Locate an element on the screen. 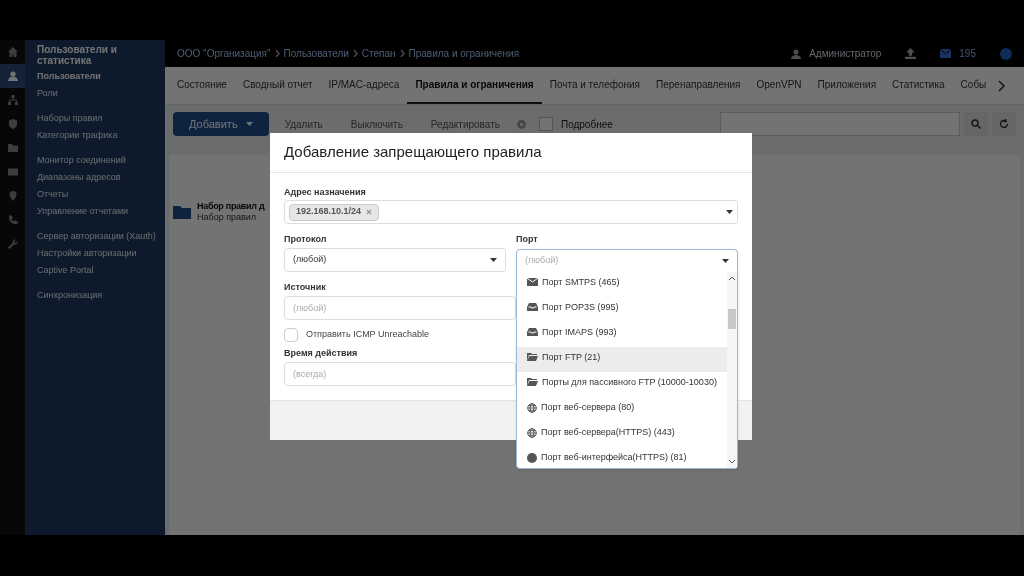 Image resolution: width=1024 pixels, height=576 pixels. tab: Почта и телефония is located at coordinates (594, 85).